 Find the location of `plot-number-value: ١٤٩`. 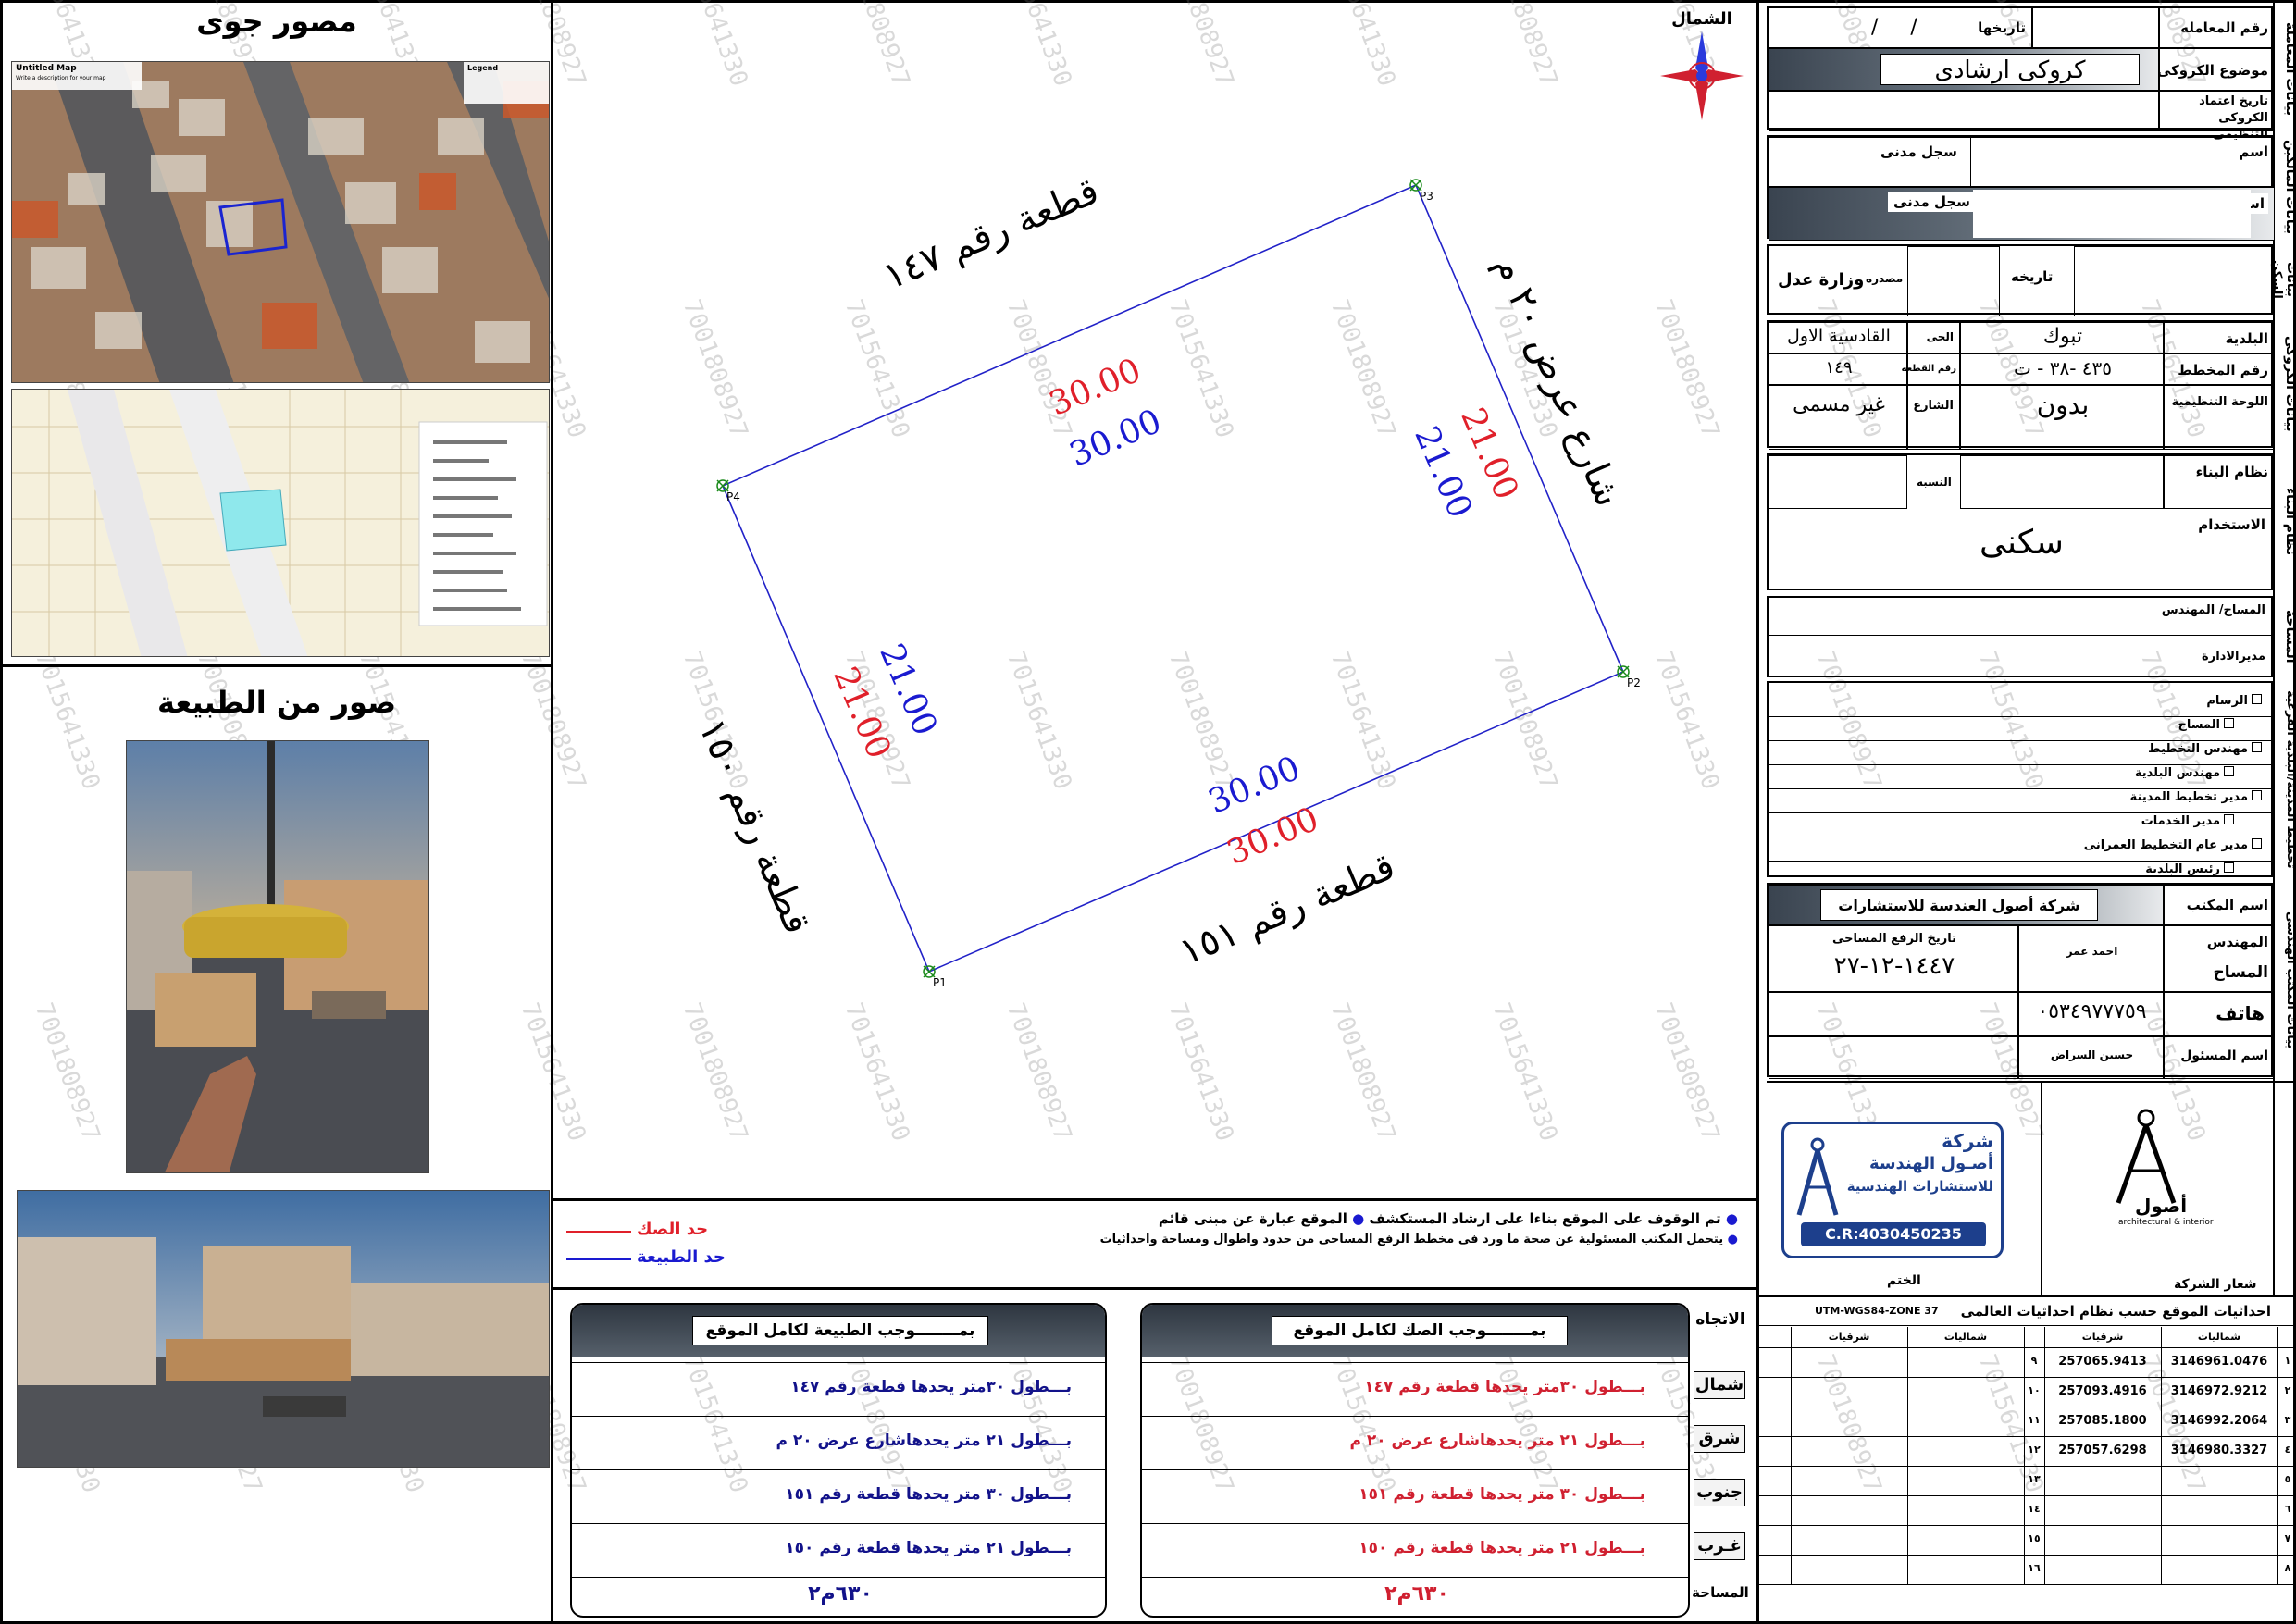

plot-number-value: ١٤٩ is located at coordinates (1839, 368).